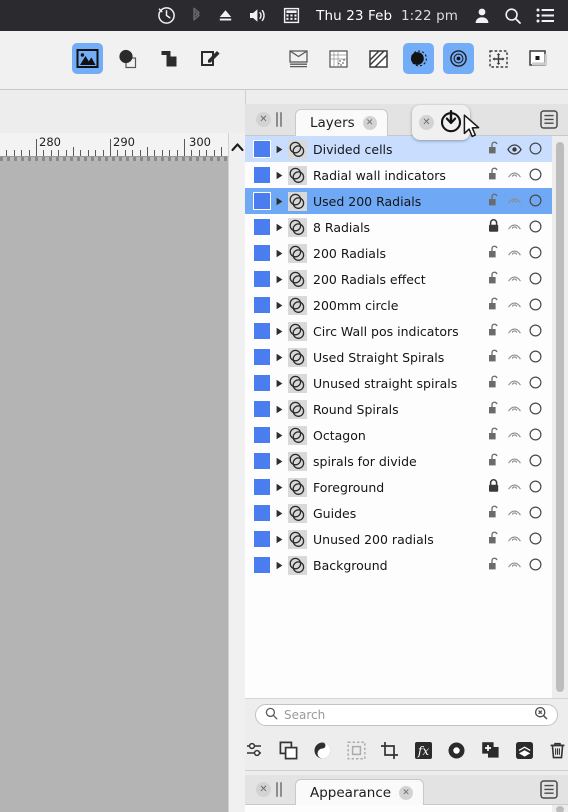 The height and width of the screenshot is (812, 568). I want to click on layer-name: Guides, so click(400, 513).